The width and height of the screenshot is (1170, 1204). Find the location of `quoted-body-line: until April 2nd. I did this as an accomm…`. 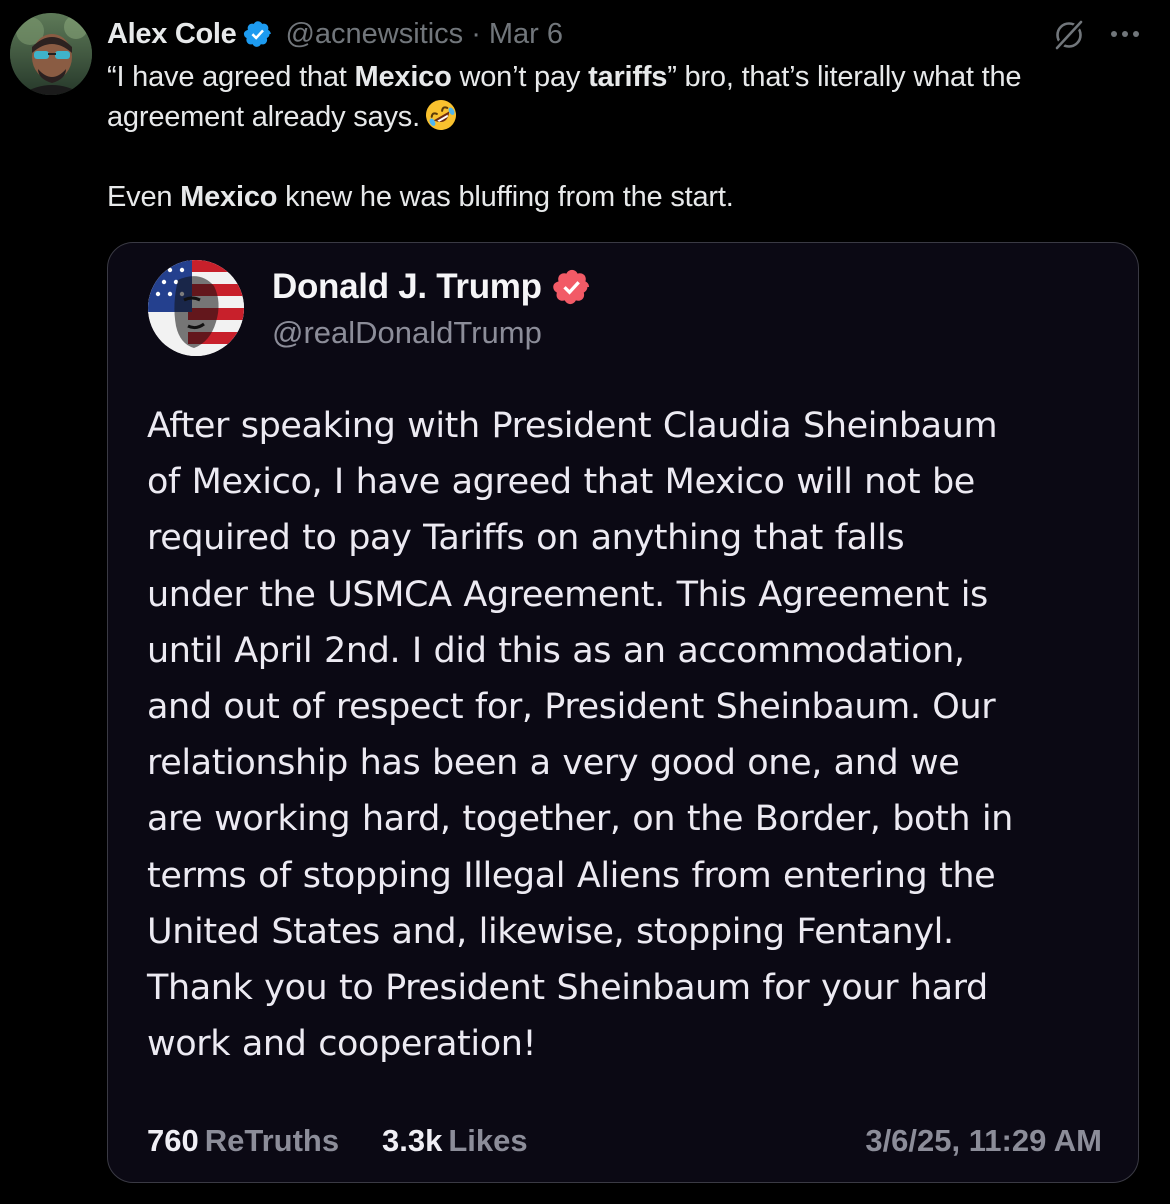

quoted-body-line: until April 2nd. I did this as an accomm… is located at coordinates (556, 650).